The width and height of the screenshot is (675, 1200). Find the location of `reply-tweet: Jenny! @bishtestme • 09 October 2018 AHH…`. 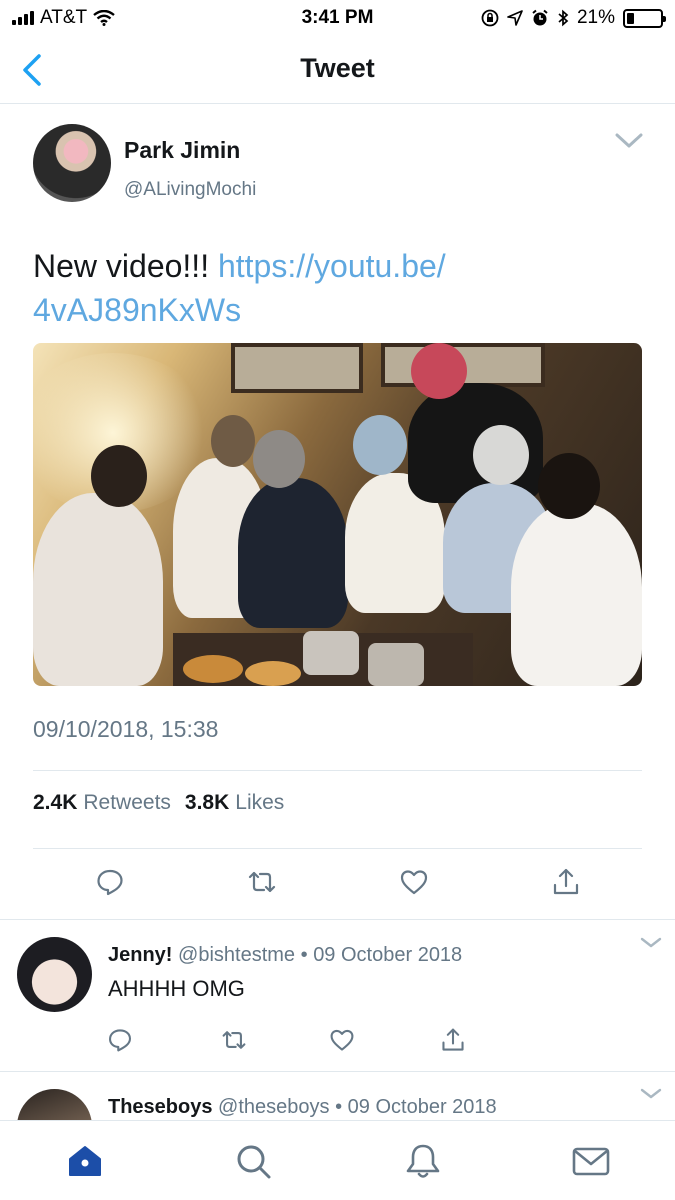

reply-tweet: Jenny! @bishtestme • 09 October 2018 AHH… is located at coordinates (337, 996).